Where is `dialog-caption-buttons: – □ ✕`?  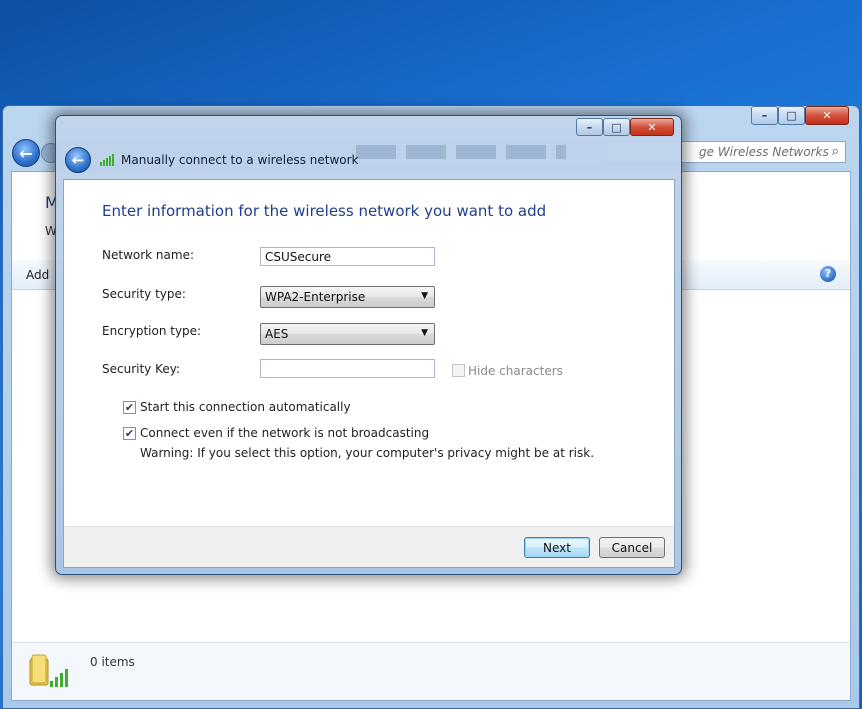 dialog-caption-buttons: – □ ✕ is located at coordinates (625, 127).